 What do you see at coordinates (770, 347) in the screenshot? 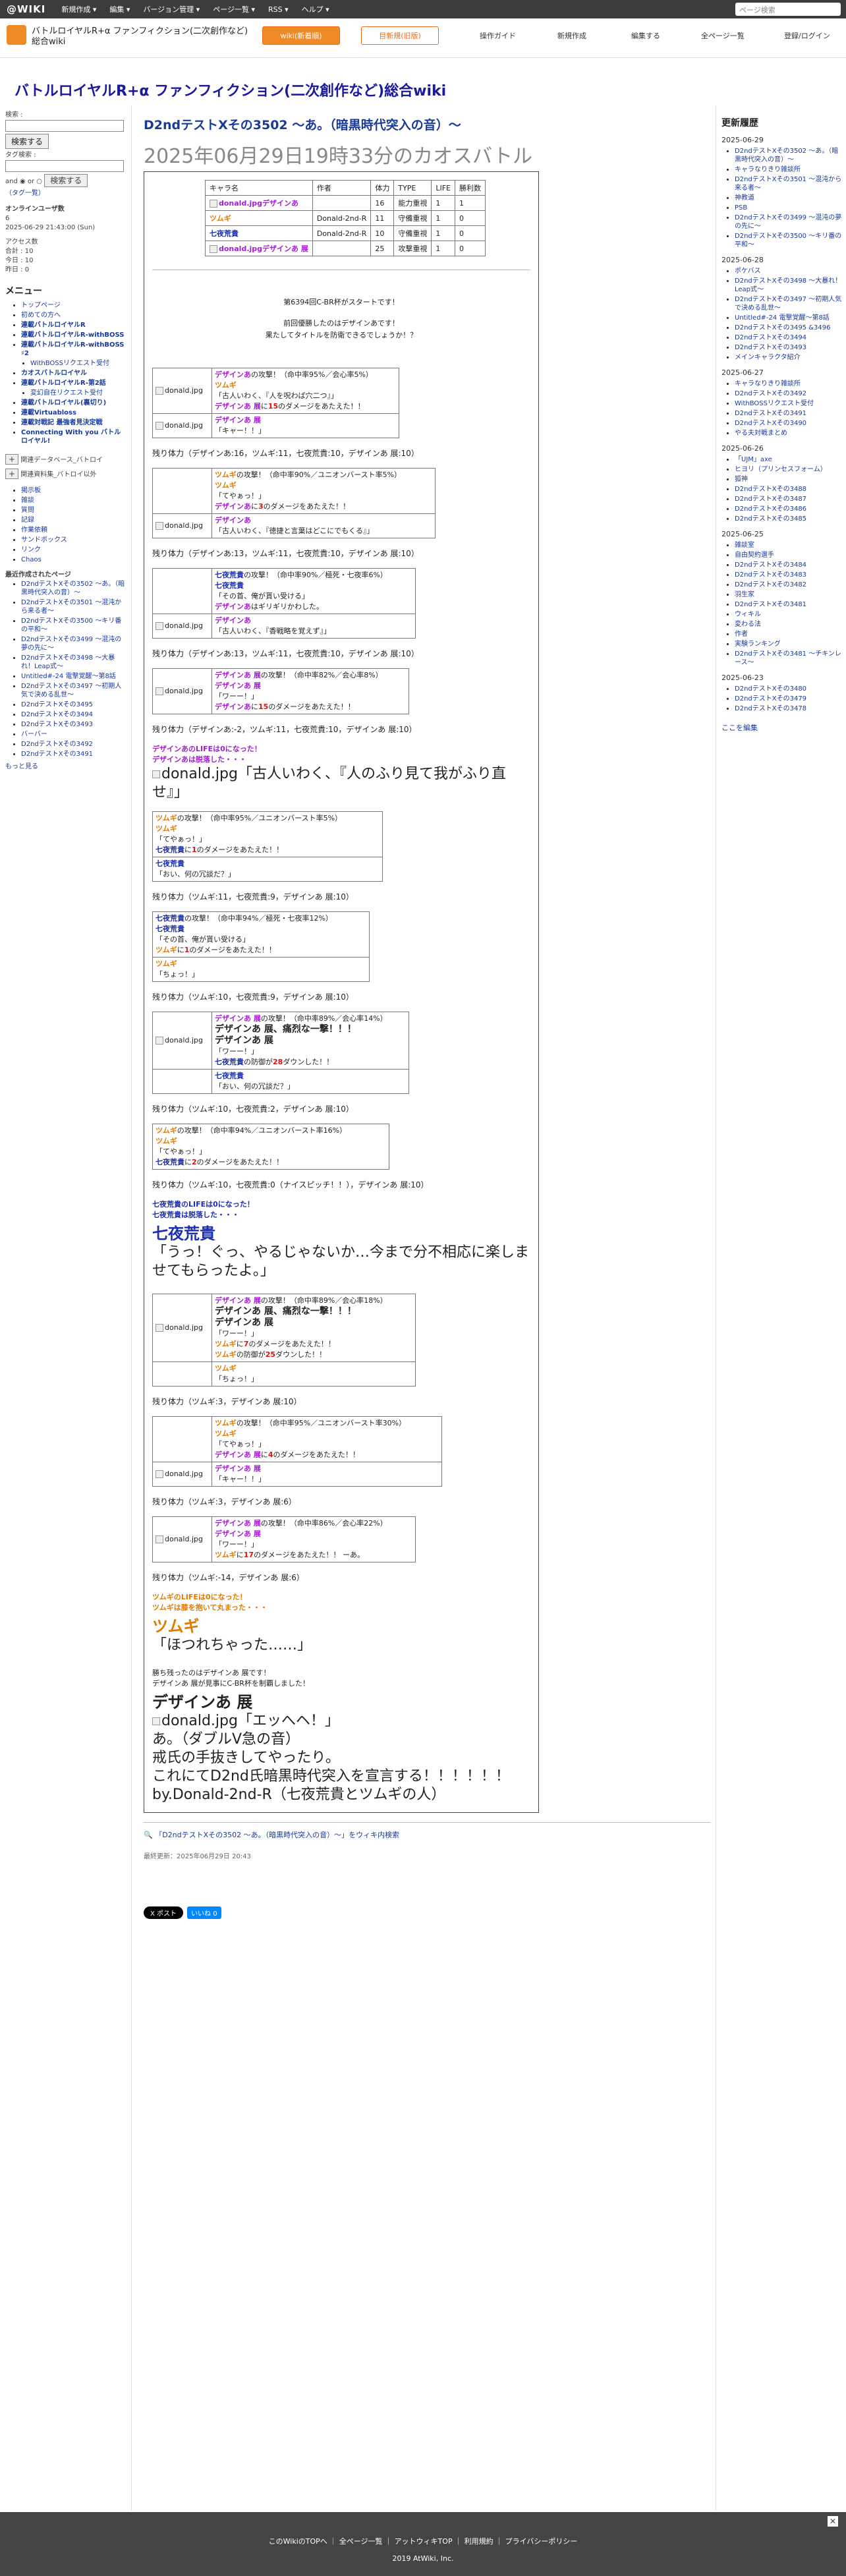
I see `history-item: D2ndテストXその3493` at bounding box center [770, 347].